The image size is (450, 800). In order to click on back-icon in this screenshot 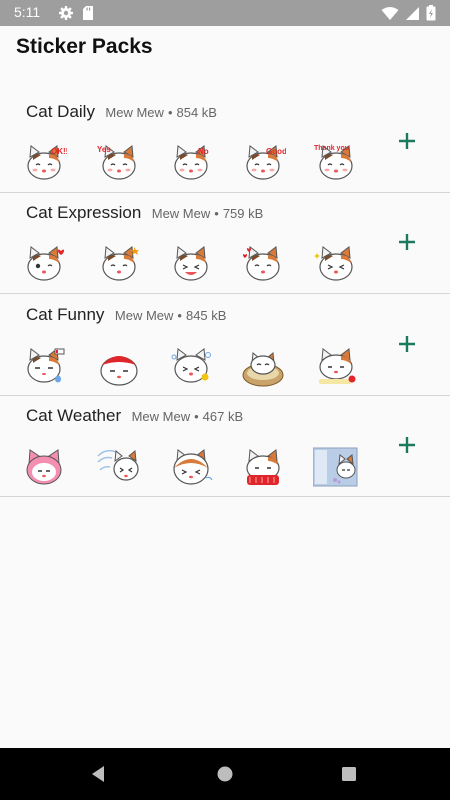, I will do `click(98, 774)`.